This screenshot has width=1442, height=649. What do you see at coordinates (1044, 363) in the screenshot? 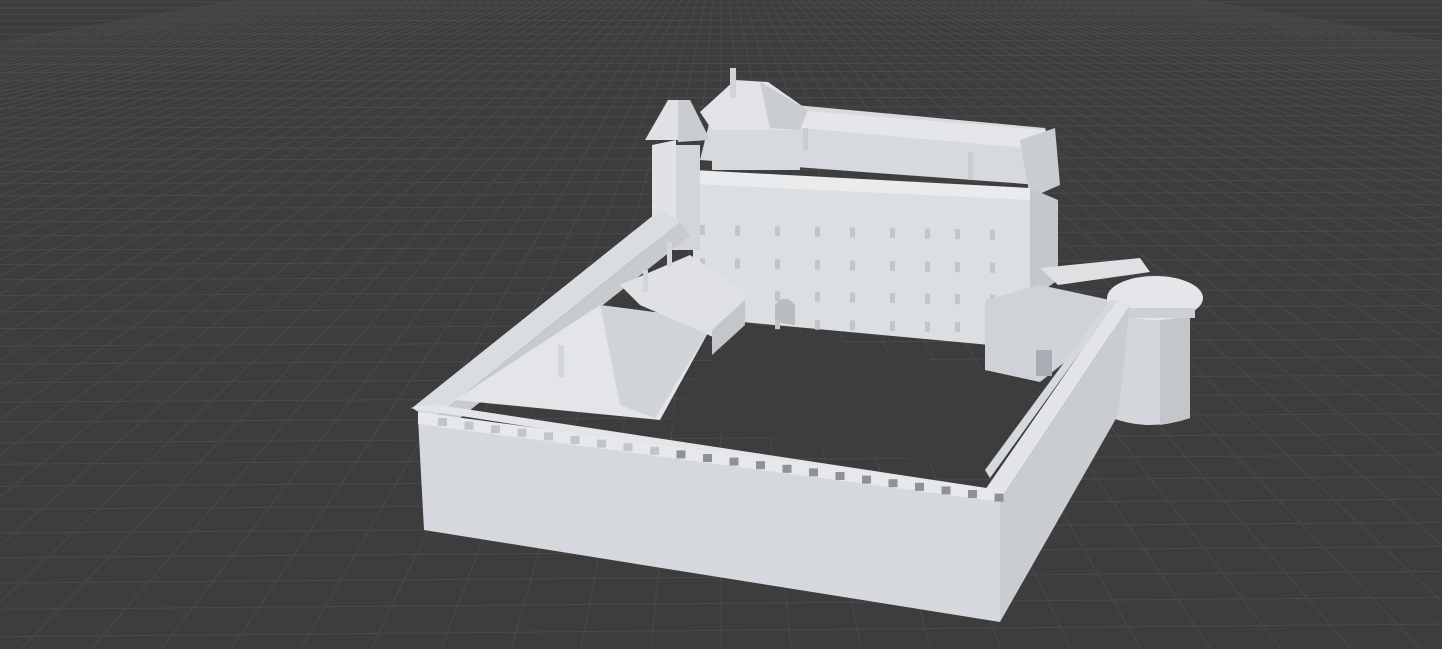
I see `portcullis-gate` at bounding box center [1044, 363].